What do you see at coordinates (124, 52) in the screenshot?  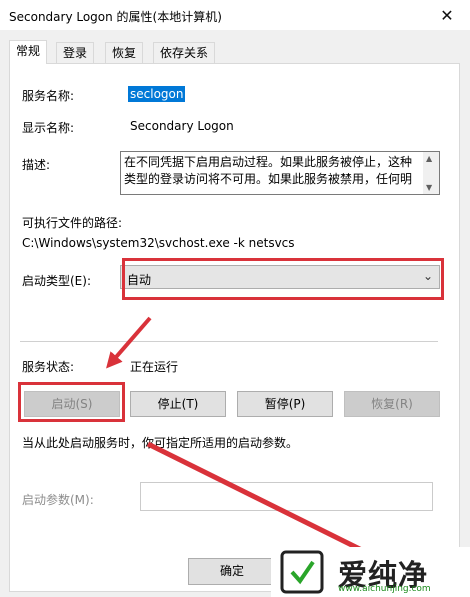 I see `tab-recovery: 恢复` at bounding box center [124, 52].